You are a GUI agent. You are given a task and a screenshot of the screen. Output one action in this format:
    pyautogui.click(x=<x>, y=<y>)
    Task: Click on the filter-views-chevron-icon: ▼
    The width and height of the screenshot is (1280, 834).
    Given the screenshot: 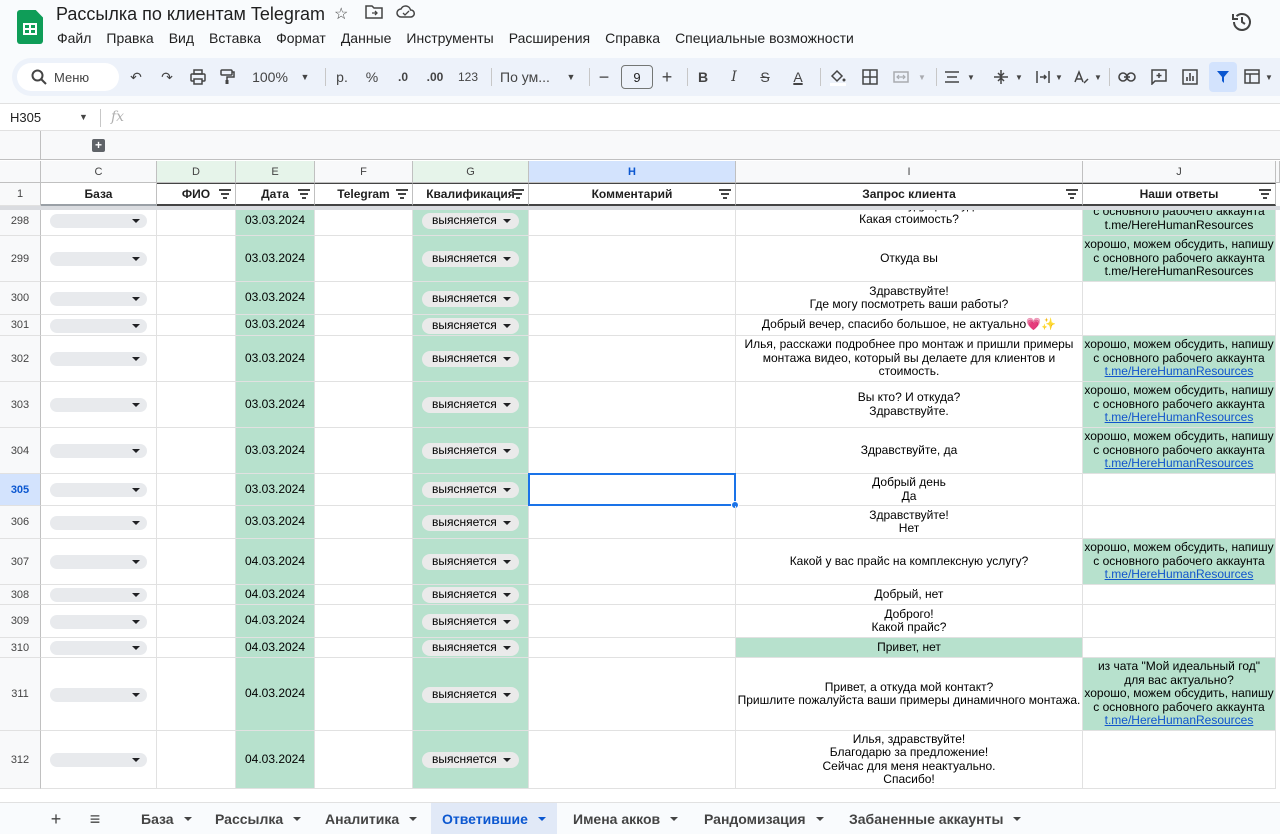 What is the action you would take?
    pyautogui.click(x=1269, y=77)
    